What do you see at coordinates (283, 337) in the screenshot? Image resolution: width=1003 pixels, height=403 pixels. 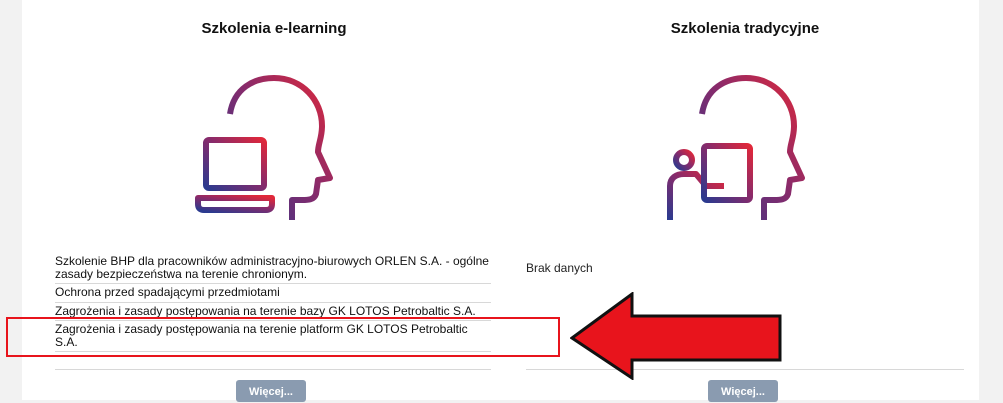 I see `highlight-box` at bounding box center [283, 337].